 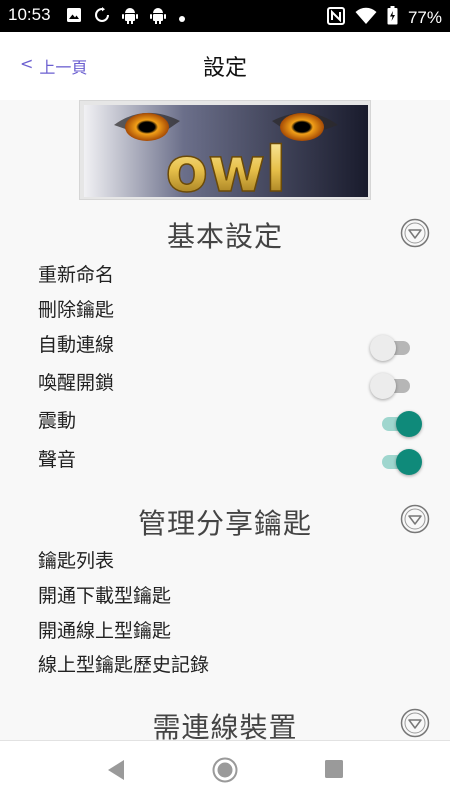 I want to click on collapse-share-button, so click(x=415, y=519).